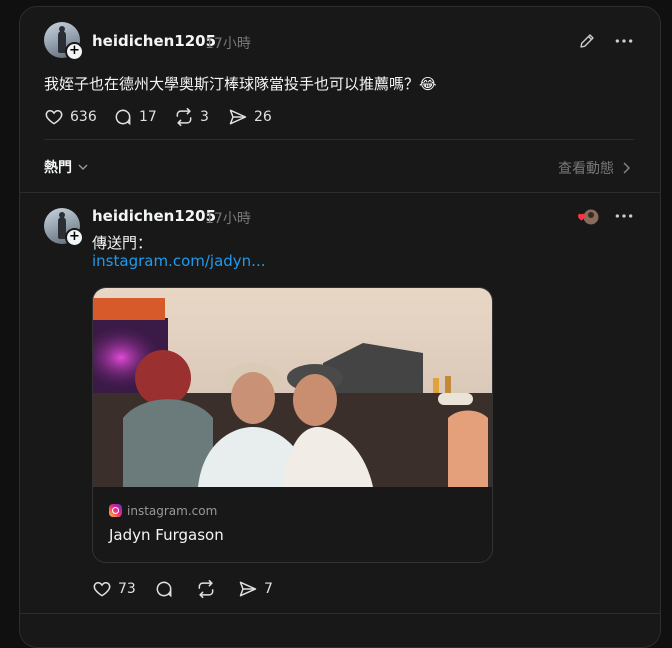 The height and width of the screenshot is (648, 672). Describe the element at coordinates (228, 43) in the screenshot. I see `post-time: 17小時` at that location.